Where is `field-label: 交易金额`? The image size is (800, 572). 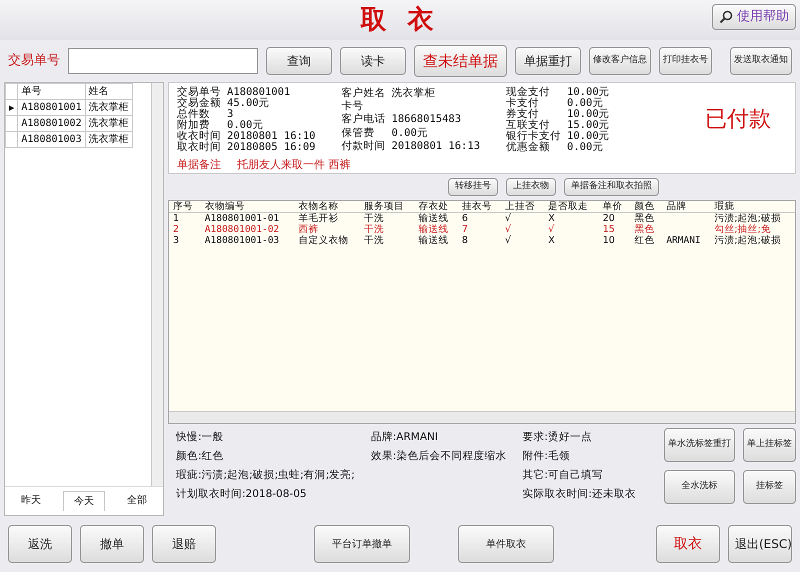
field-label: 交易金额 is located at coordinates (199, 103).